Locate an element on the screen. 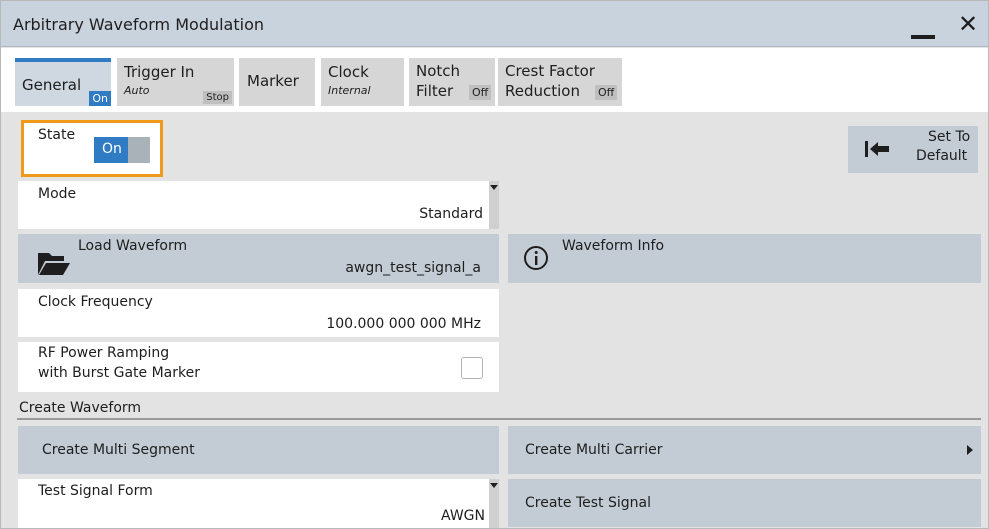 The width and height of the screenshot is (989, 529). tab-notch-label: Notch is located at coordinates (438, 71).